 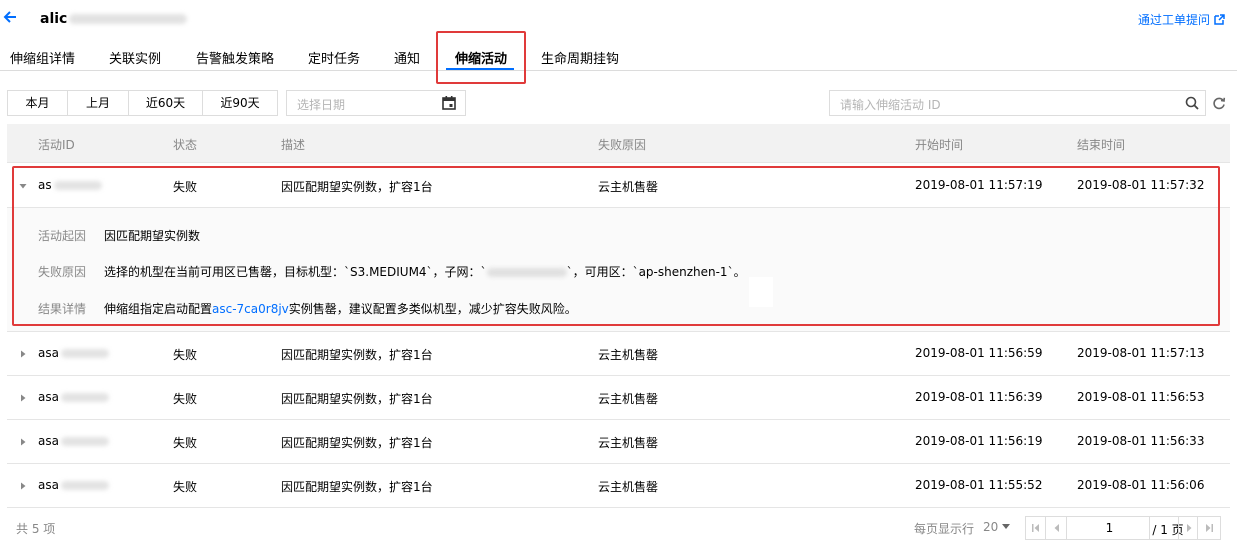 I want to click on tab-alarm-policies: 告警触发策略, so click(x=235, y=57).